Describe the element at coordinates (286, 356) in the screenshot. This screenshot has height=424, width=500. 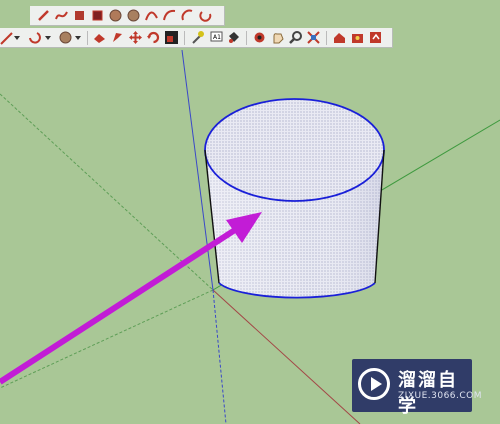
I see `axis-red-line` at that location.